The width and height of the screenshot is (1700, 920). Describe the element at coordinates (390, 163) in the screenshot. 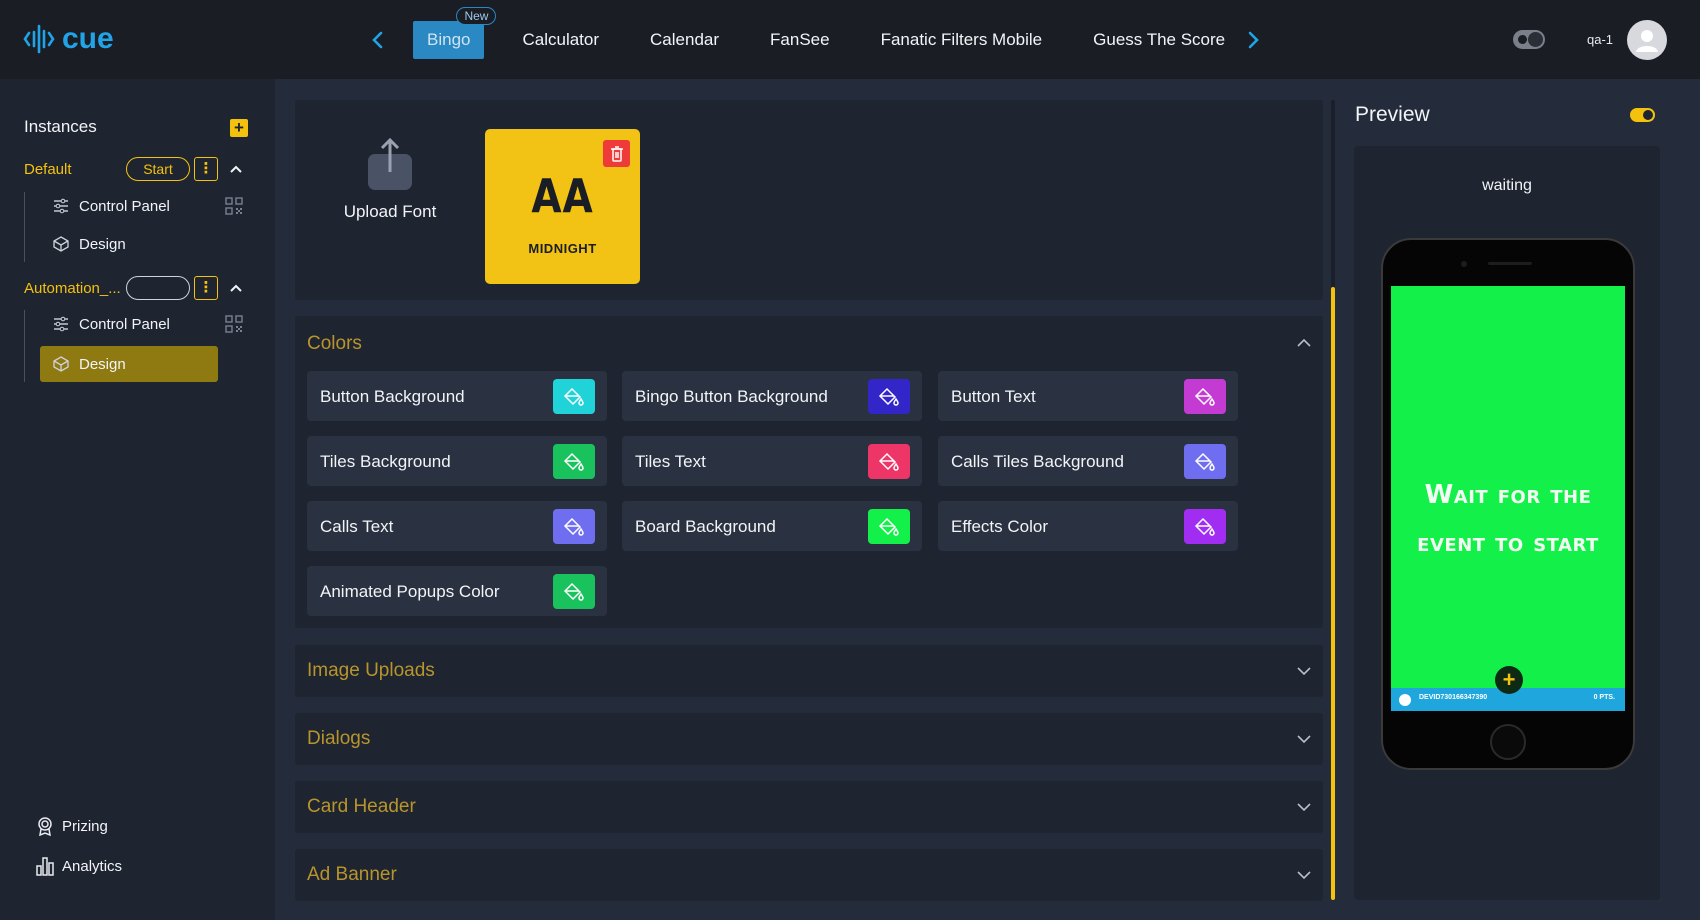

I see `upload-icon` at that location.